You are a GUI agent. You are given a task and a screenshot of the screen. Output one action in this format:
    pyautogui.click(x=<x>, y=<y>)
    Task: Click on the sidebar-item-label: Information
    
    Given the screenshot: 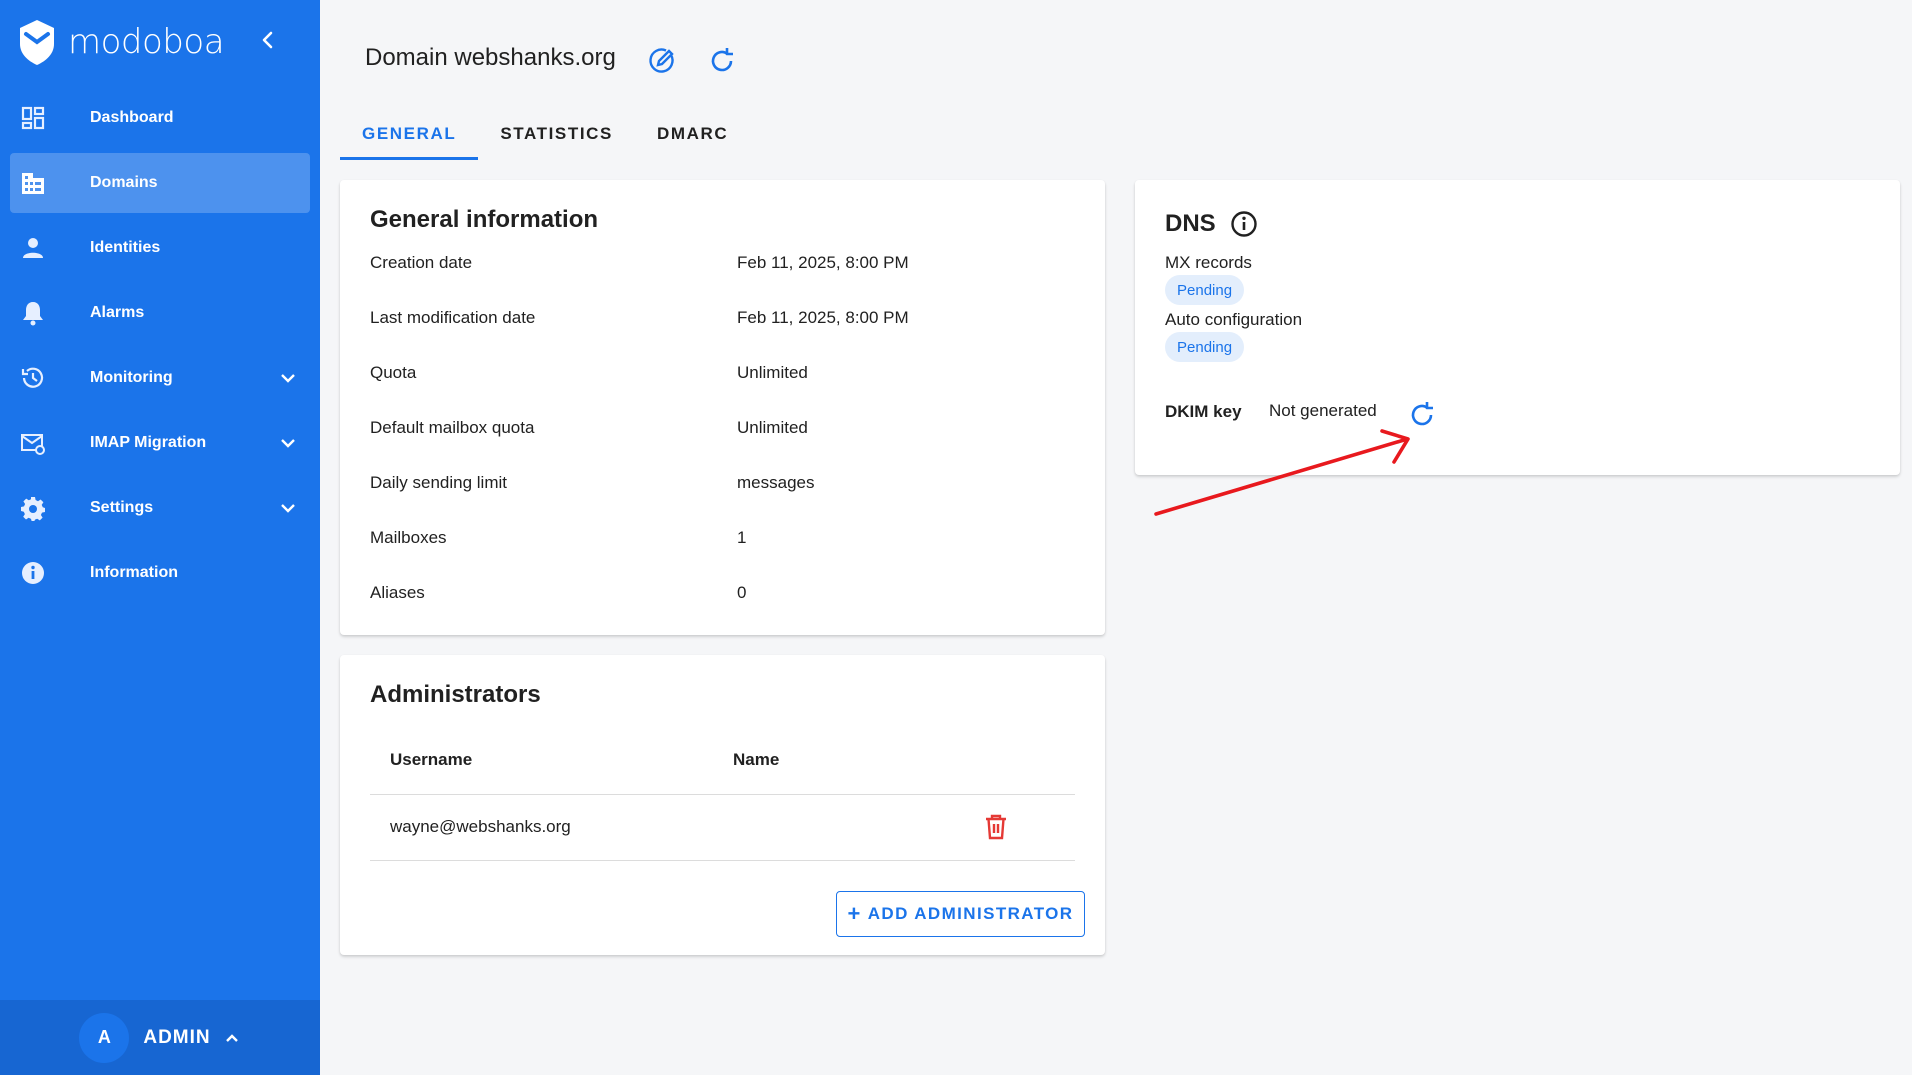 What is the action you would take?
    pyautogui.click(x=134, y=572)
    